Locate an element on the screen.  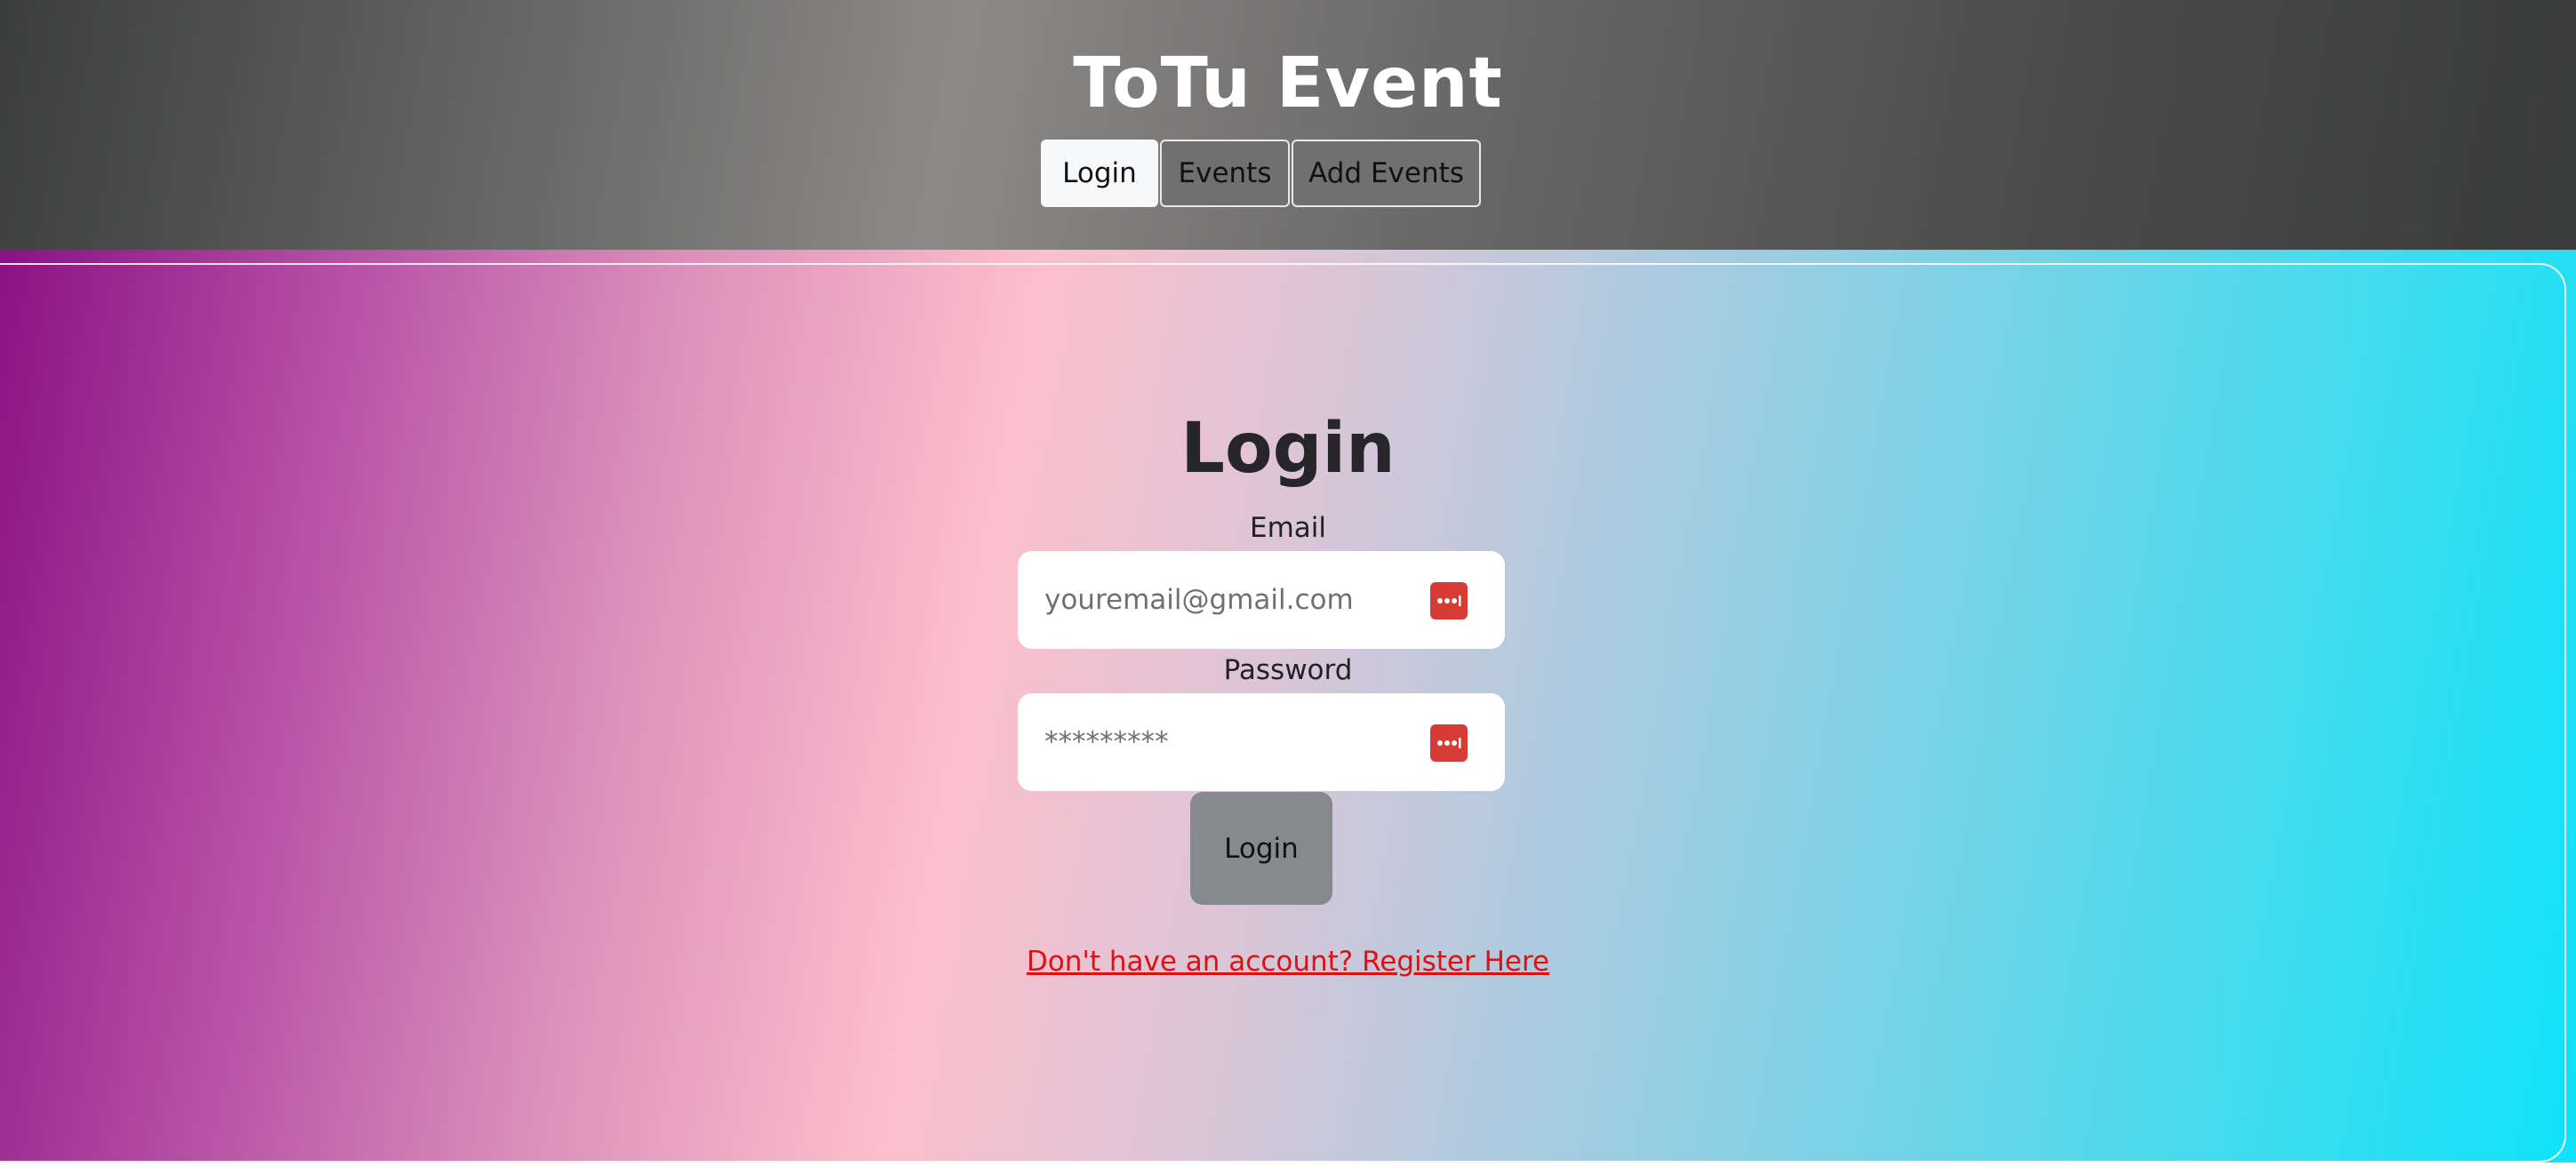
email-field-container is located at coordinates (1261, 600).